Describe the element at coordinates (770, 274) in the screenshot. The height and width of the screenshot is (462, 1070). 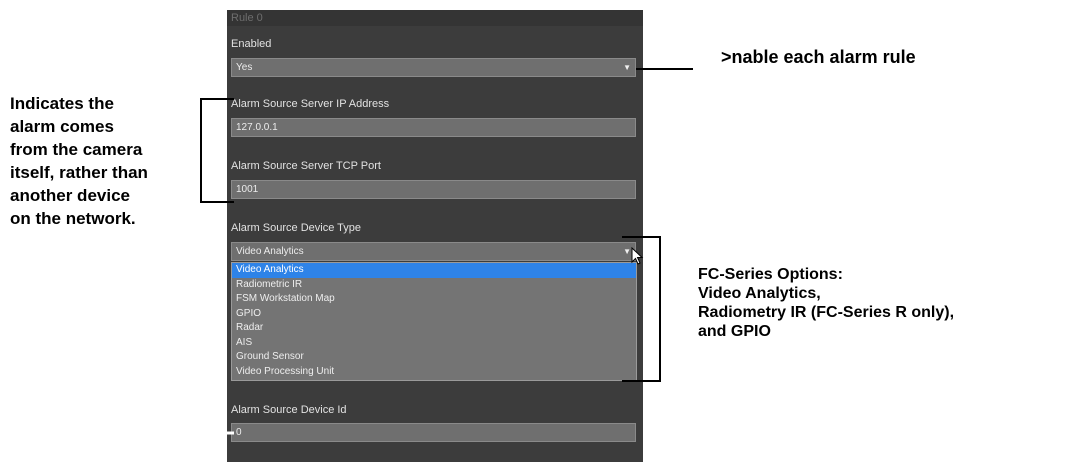
I see `annotation-line: FC-Series Options:` at that location.